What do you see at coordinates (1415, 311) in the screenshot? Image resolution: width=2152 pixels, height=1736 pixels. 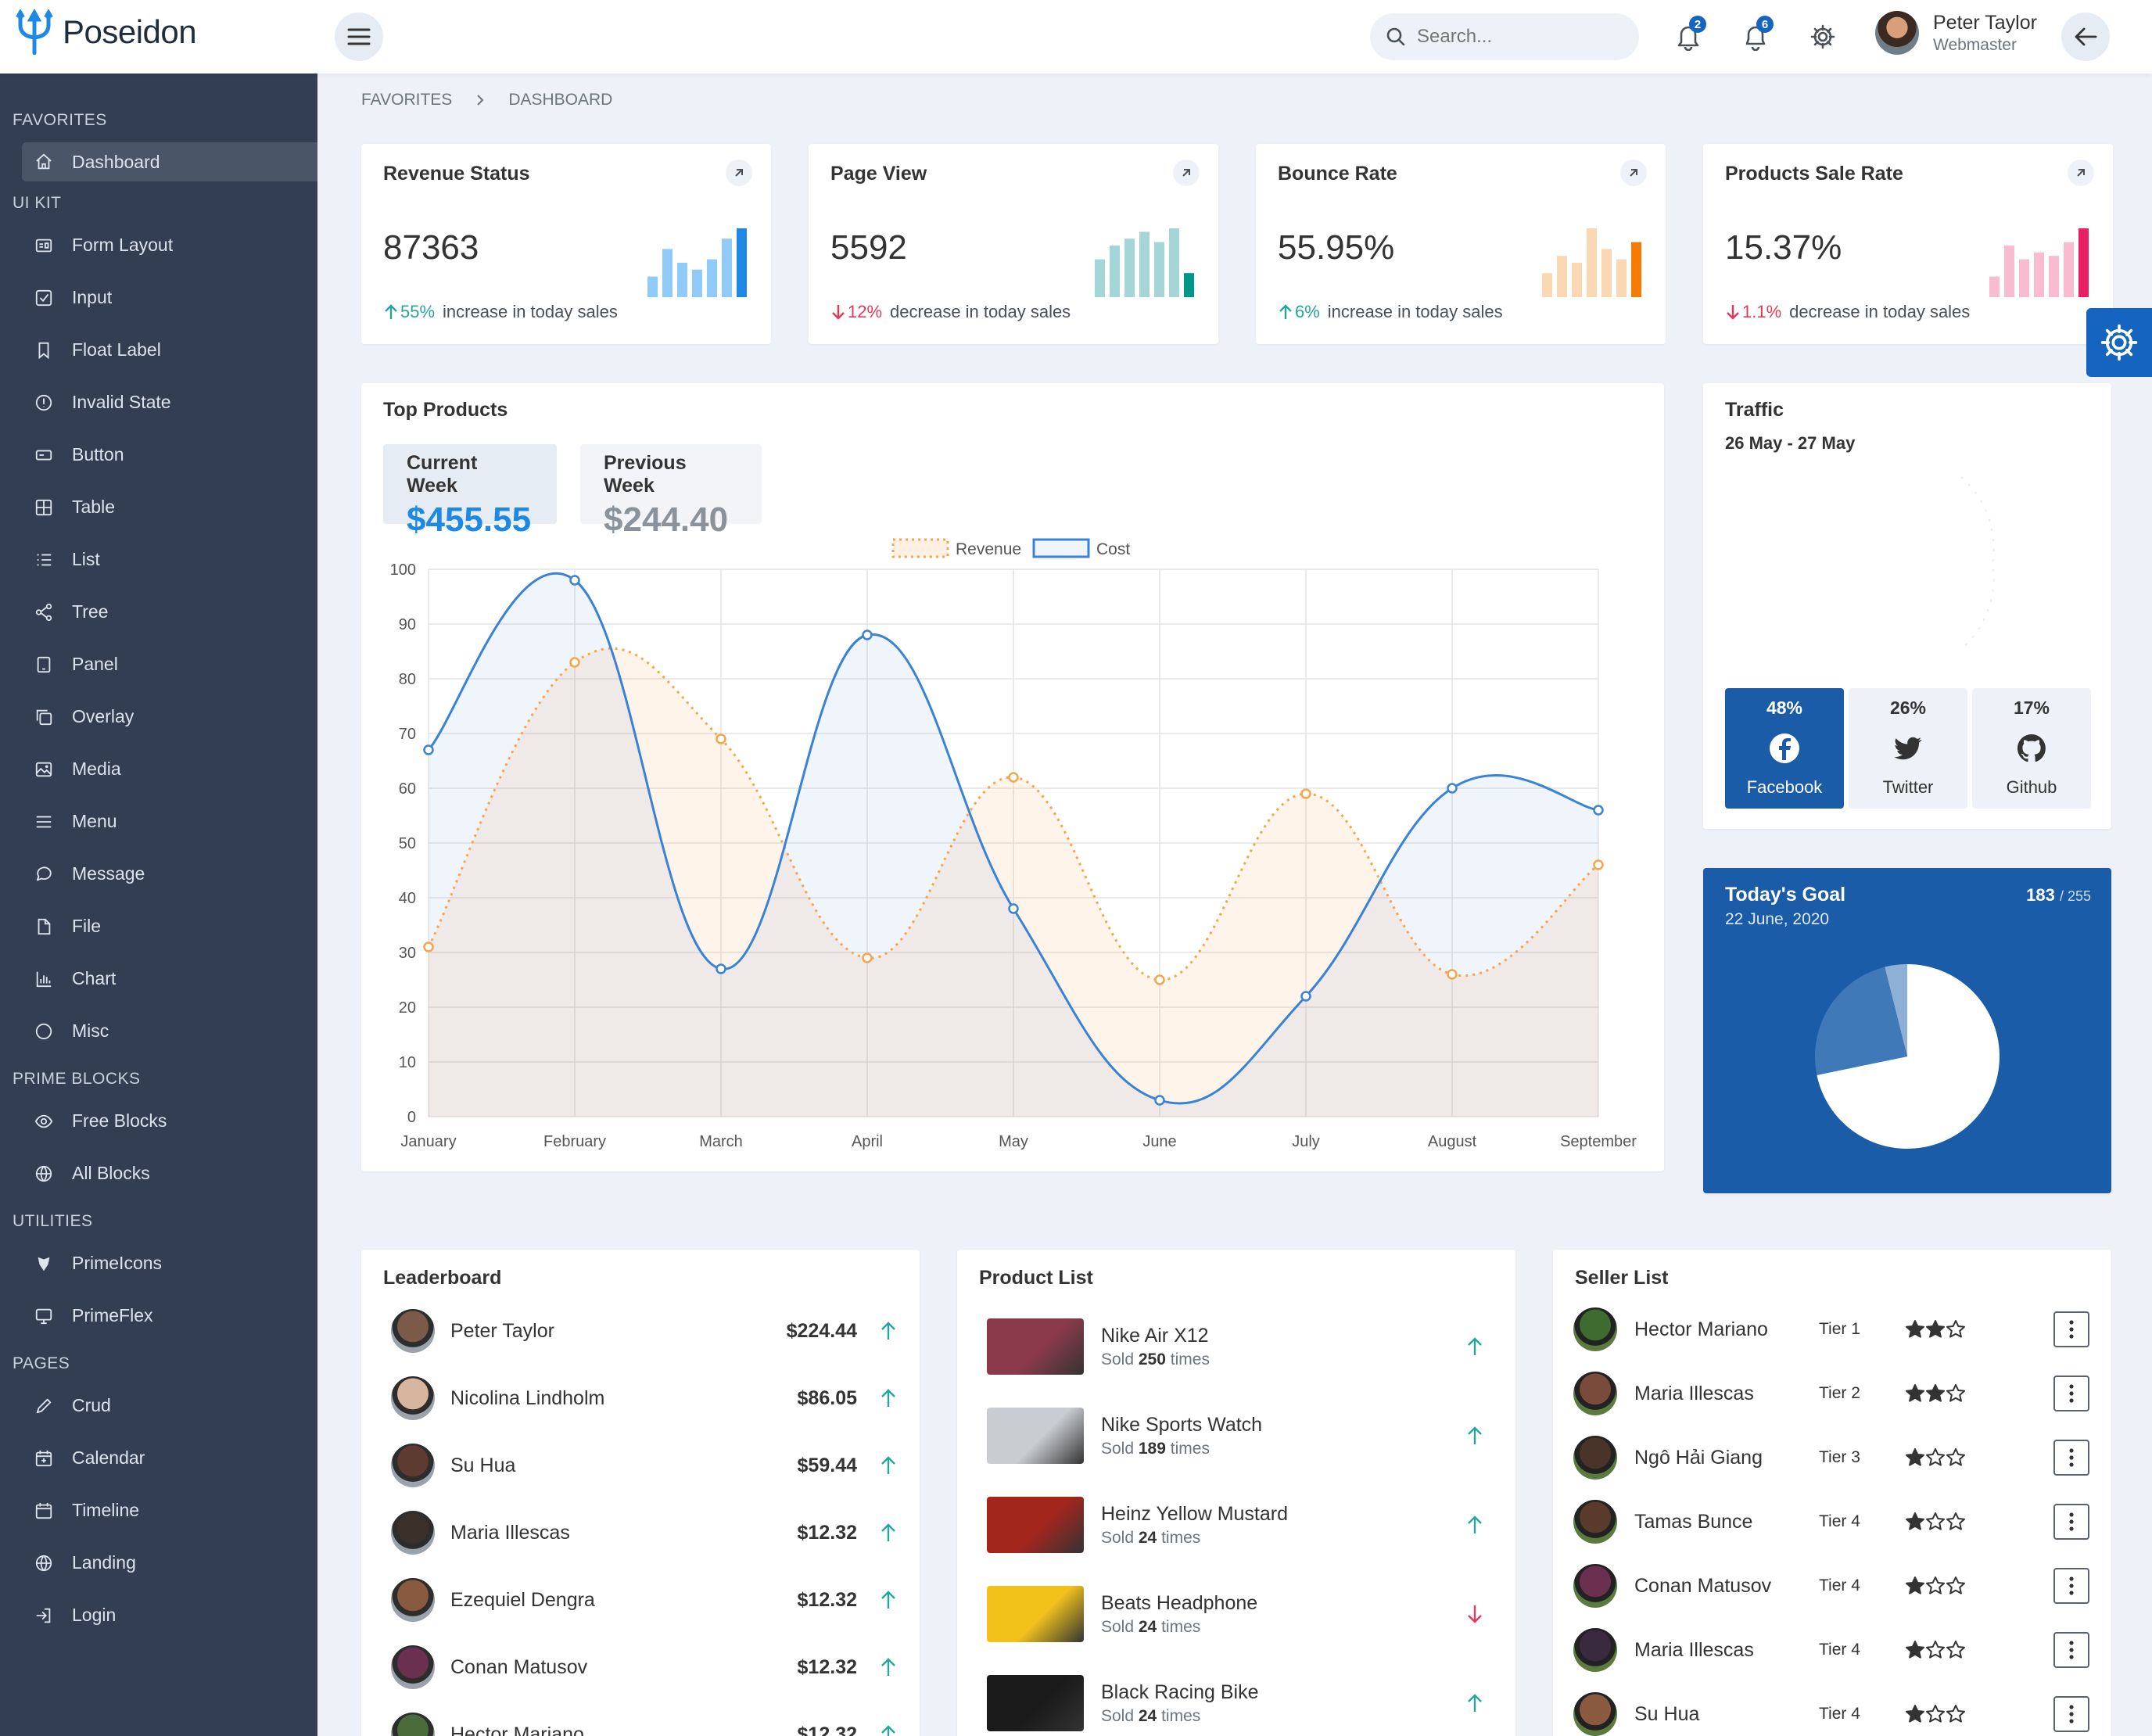 I see `stat-change-text: increase in today sales` at bounding box center [1415, 311].